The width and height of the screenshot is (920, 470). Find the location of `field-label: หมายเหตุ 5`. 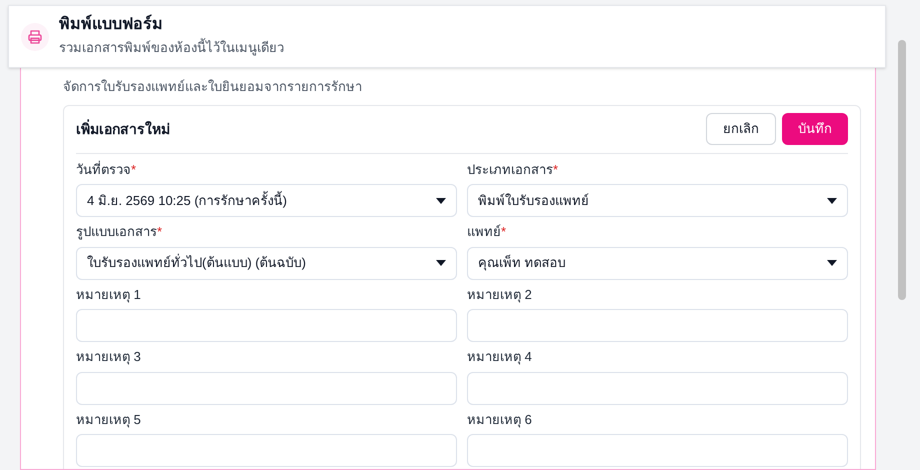

field-label: หมายเหตุ 5 is located at coordinates (108, 419).